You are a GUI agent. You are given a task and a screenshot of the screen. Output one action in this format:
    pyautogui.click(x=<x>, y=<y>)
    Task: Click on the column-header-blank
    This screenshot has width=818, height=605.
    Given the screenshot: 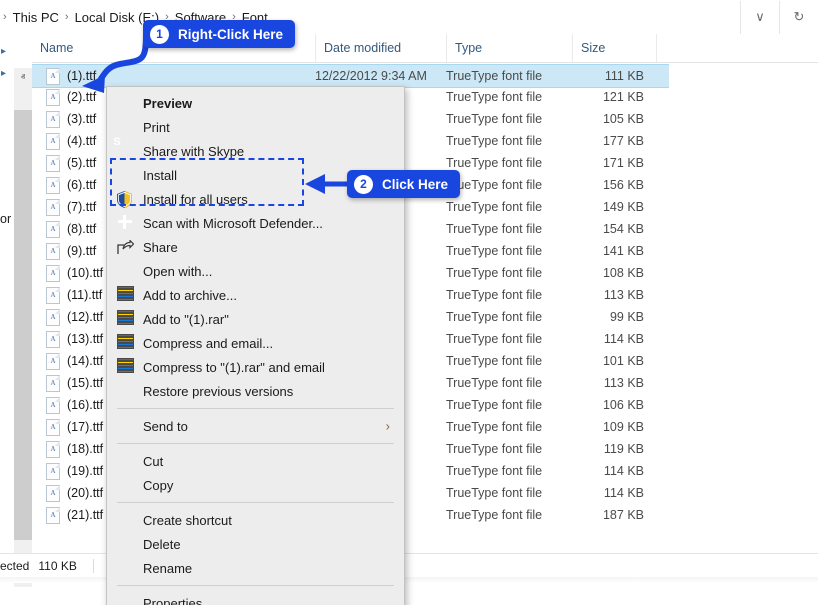 What is the action you would take?
    pyautogui.click(x=737, y=48)
    